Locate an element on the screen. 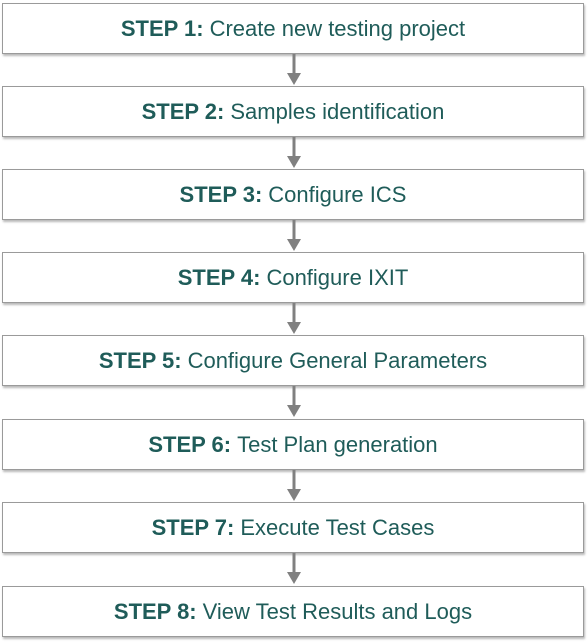 The height and width of the screenshot is (644, 588). step-2-number: STEP 2: is located at coordinates (183, 111).